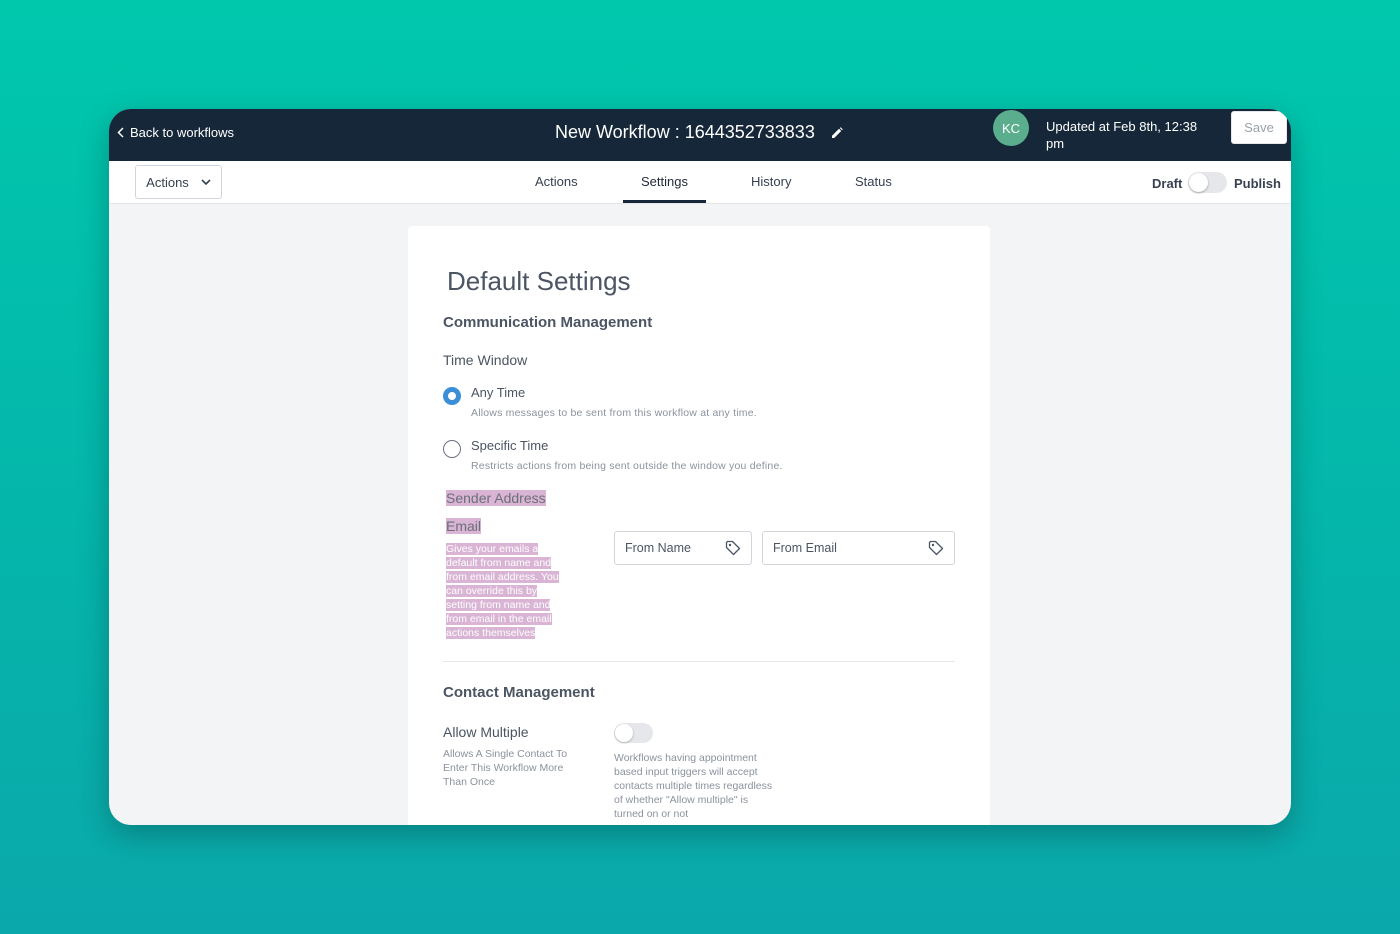 Image resolution: width=1400 pixels, height=934 pixels. What do you see at coordinates (664, 181) in the screenshot?
I see `tab-settings: Settings` at bounding box center [664, 181].